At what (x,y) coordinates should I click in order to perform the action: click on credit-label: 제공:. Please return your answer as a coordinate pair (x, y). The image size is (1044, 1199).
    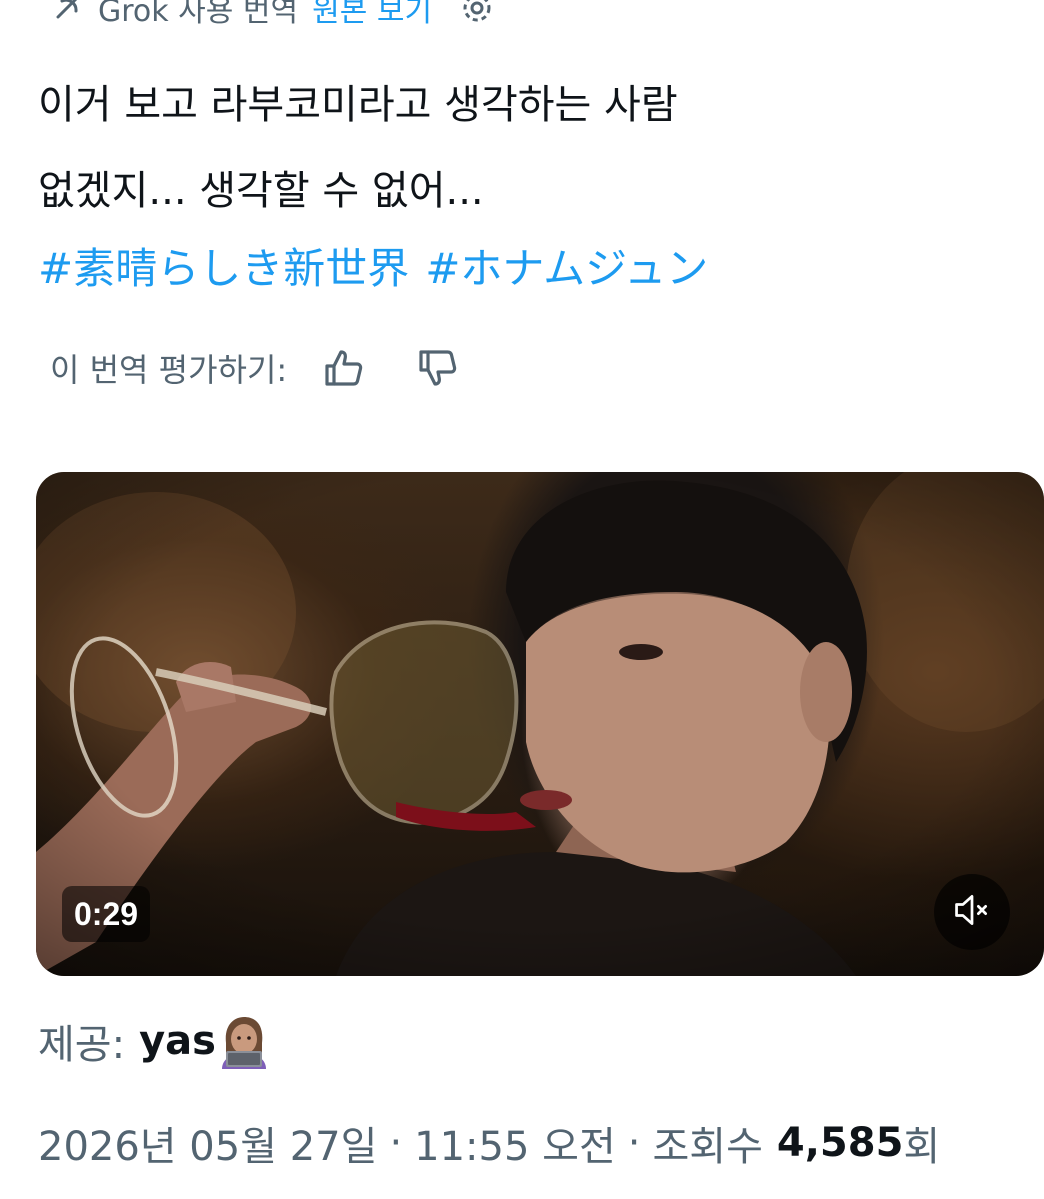
    Looking at the image, I should click on (82, 1045).